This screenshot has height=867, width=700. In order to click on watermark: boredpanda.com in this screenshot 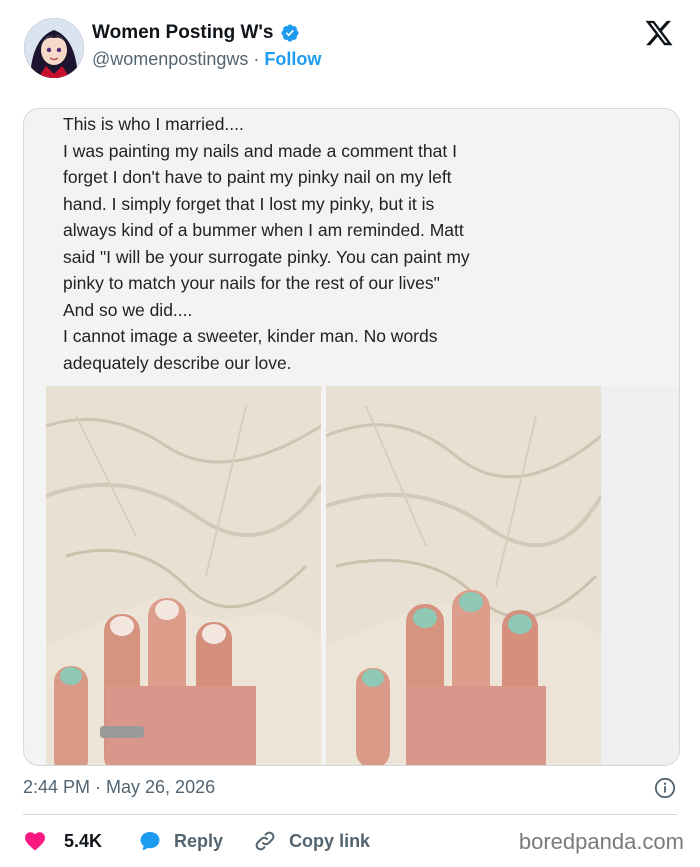, I will do `click(601, 841)`.